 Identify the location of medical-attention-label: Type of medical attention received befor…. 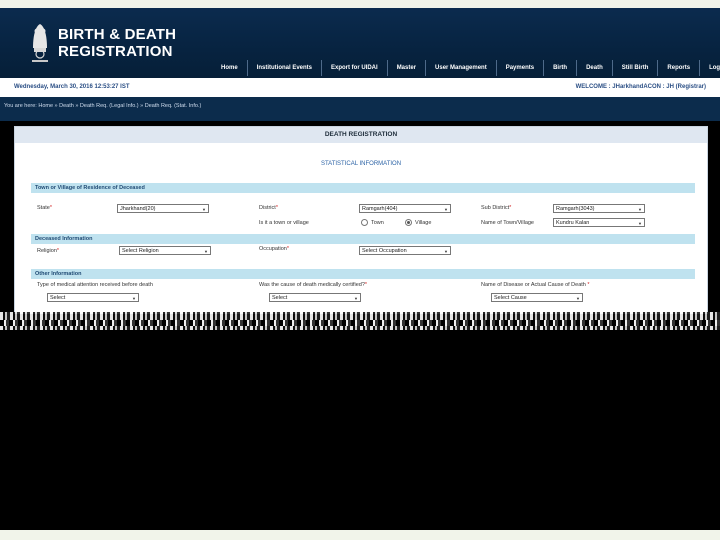
(95, 285).